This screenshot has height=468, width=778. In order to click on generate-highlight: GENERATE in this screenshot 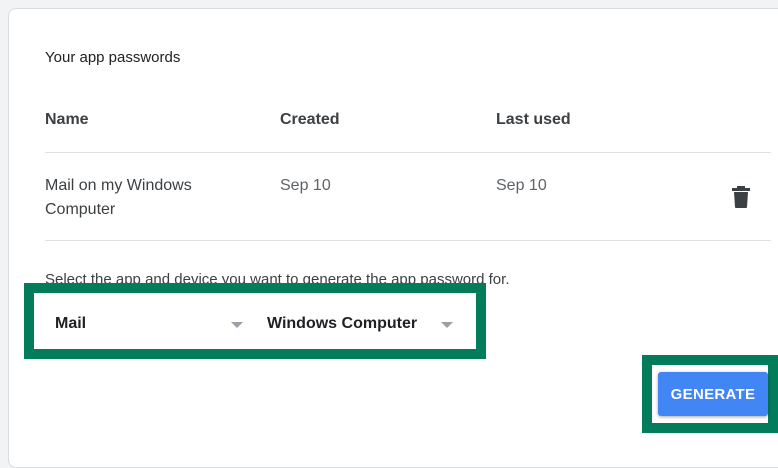, I will do `click(710, 394)`.